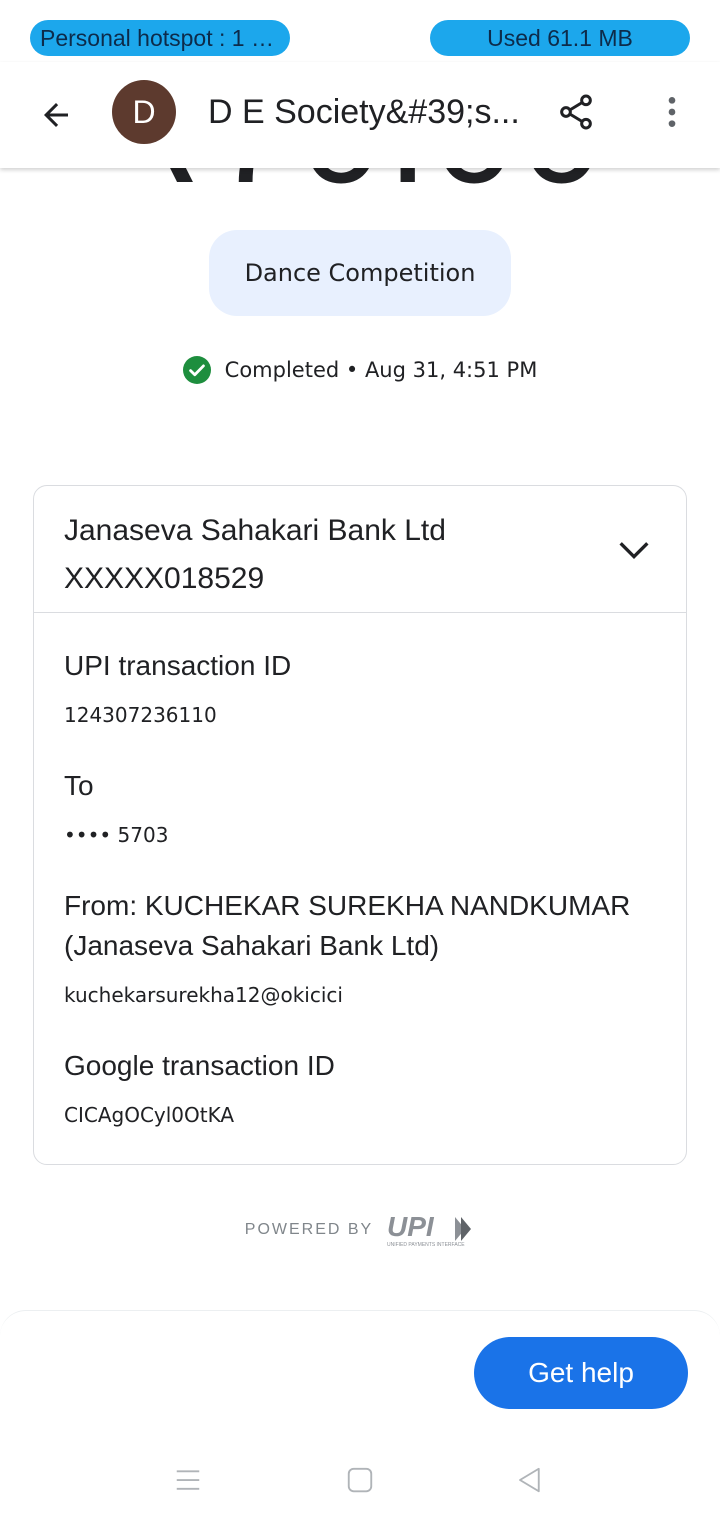 The image size is (720, 1520). Describe the element at coordinates (164, 578) in the screenshot. I see `account-number: XXXXX018529` at that location.